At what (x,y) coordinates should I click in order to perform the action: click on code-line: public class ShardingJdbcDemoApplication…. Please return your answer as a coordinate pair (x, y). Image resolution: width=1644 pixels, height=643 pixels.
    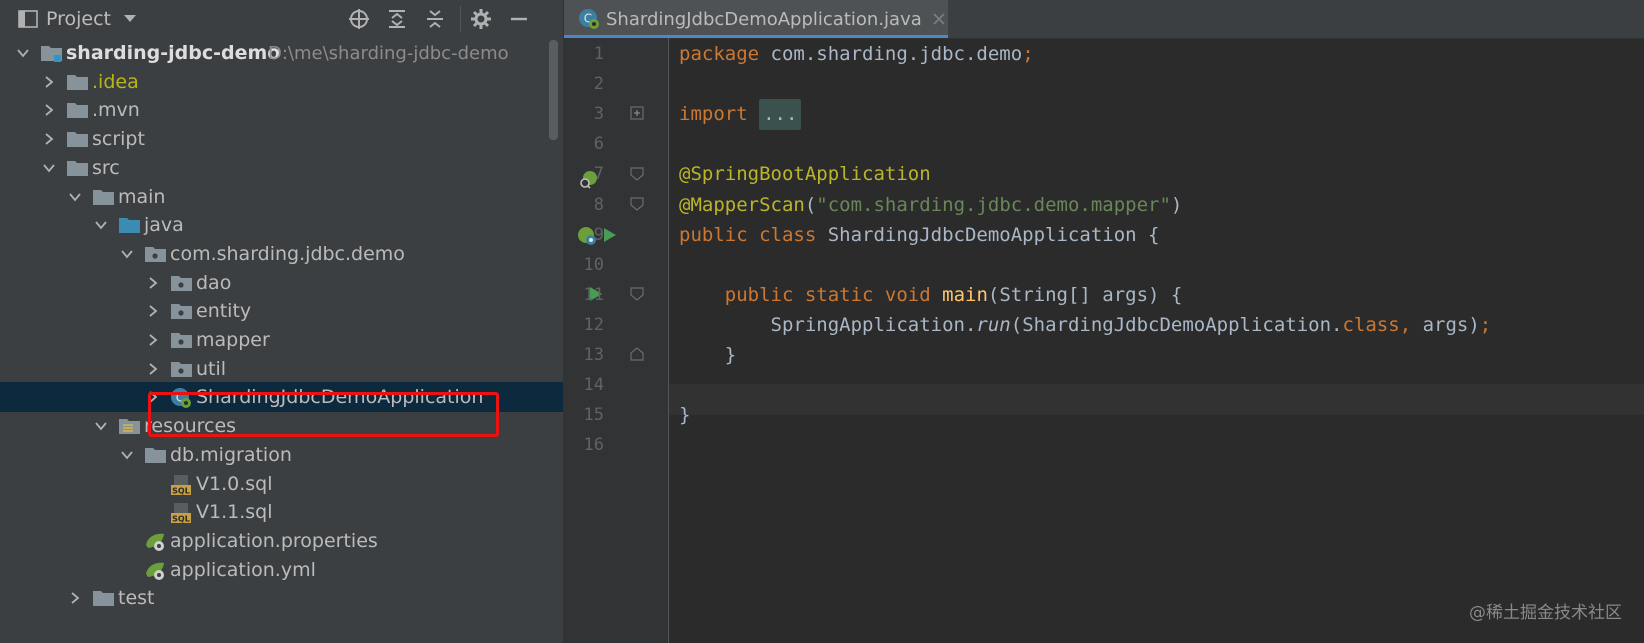
    Looking at the image, I should click on (919, 235).